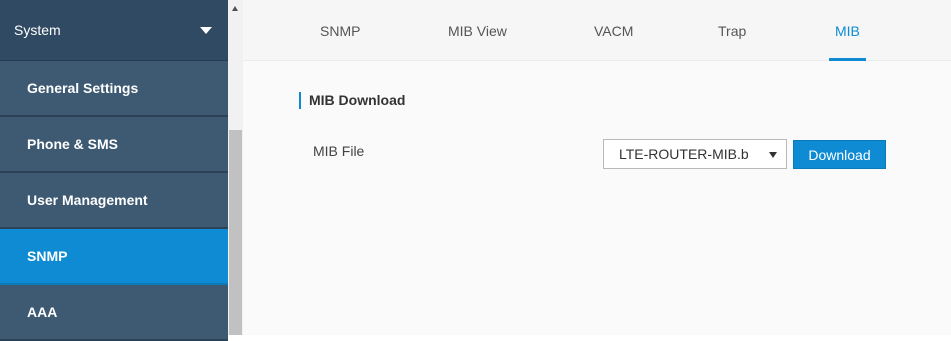 The image size is (951, 341). What do you see at coordinates (83, 88) in the screenshot?
I see `sidebar-item-label: General Settings` at bounding box center [83, 88].